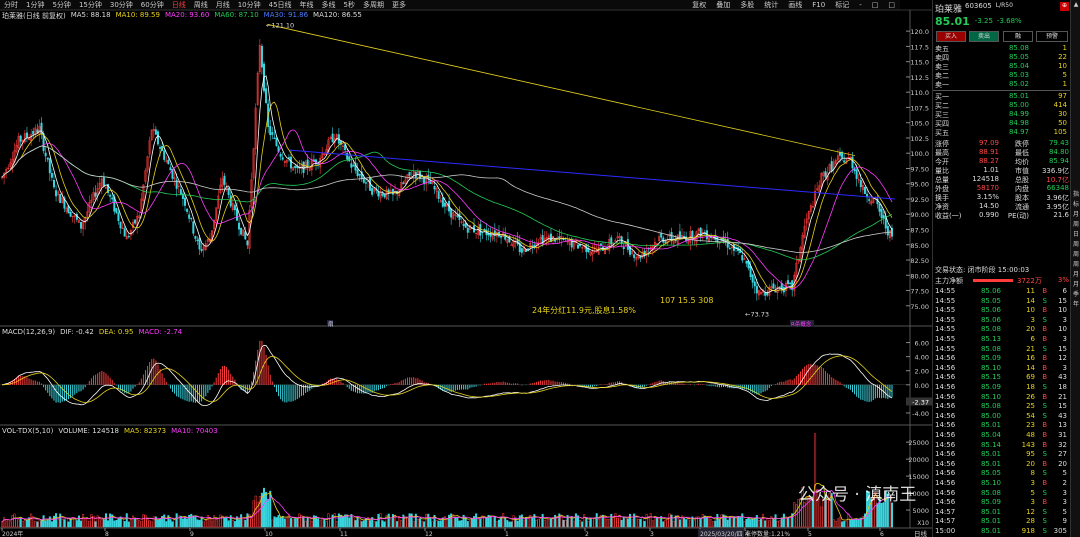 The height and width of the screenshot is (537, 1080). I want to click on bid-price: 84.98, so click(1018, 123).